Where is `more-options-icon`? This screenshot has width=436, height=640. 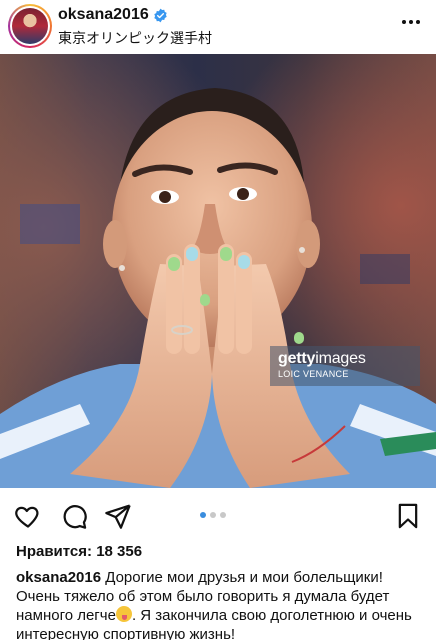 more-options-icon is located at coordinates (411, 22).